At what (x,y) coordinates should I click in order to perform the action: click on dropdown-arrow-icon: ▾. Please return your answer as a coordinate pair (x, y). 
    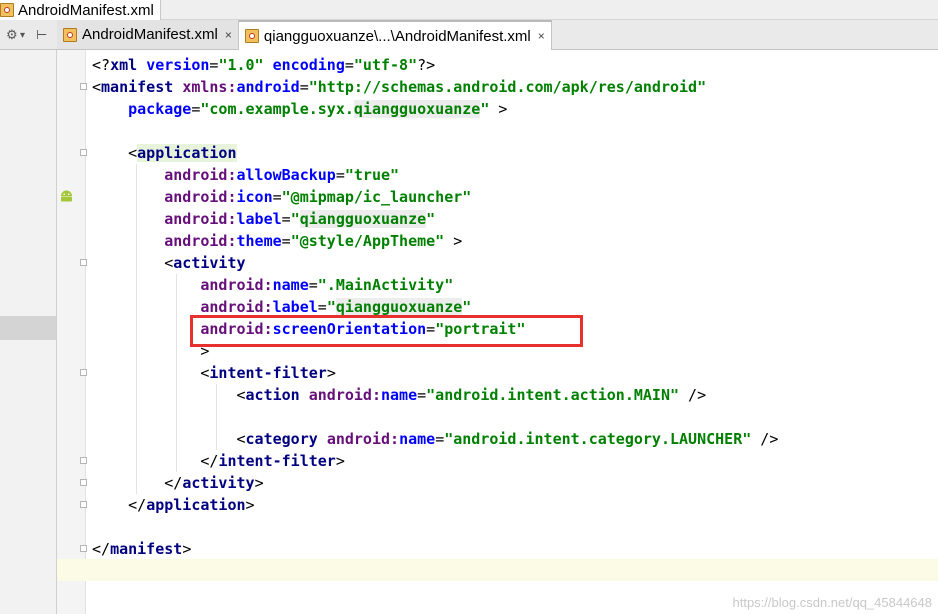
    Looking at the image, I should click on (22, 35).